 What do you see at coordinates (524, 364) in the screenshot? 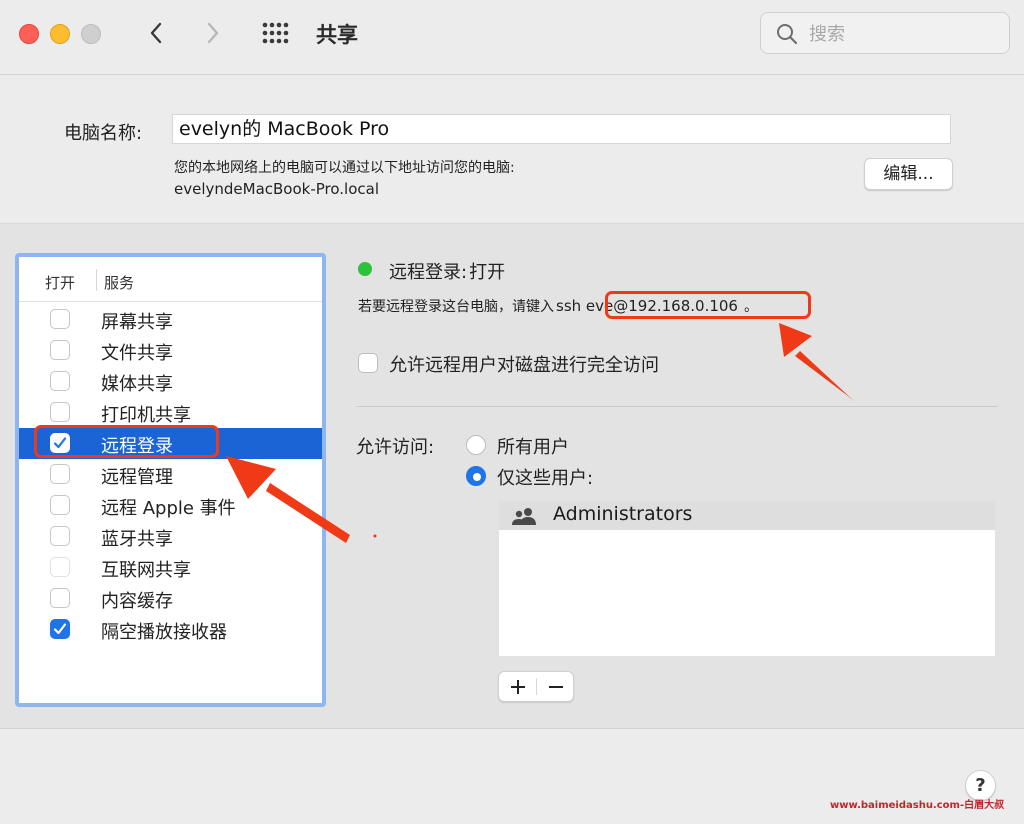
I see `full-disk-access-label: 允许远程用户对磁盘进行完全访问` at bounding box center [524, 364].